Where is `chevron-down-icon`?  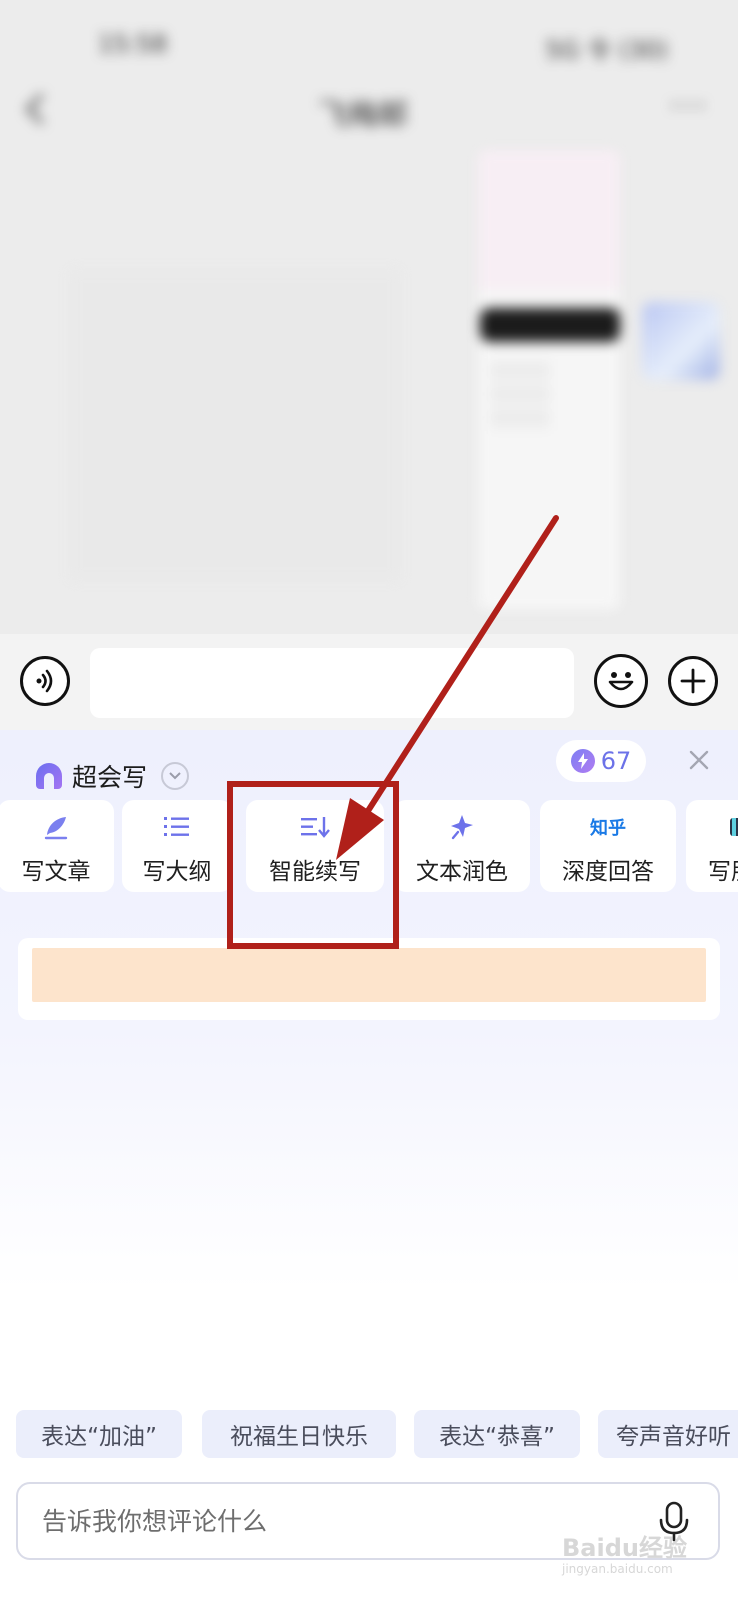 chevron-down-icon is located at coordinates (175, 776).